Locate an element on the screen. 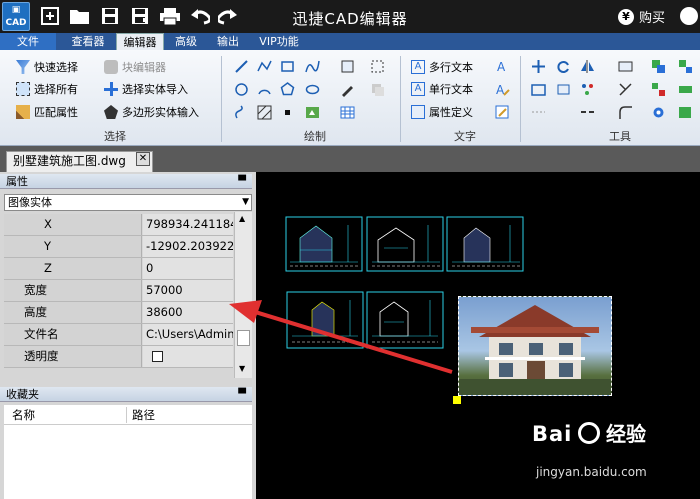 This screenshot has width=700, height=499. selection-grip is located at coordinates (457, 400).